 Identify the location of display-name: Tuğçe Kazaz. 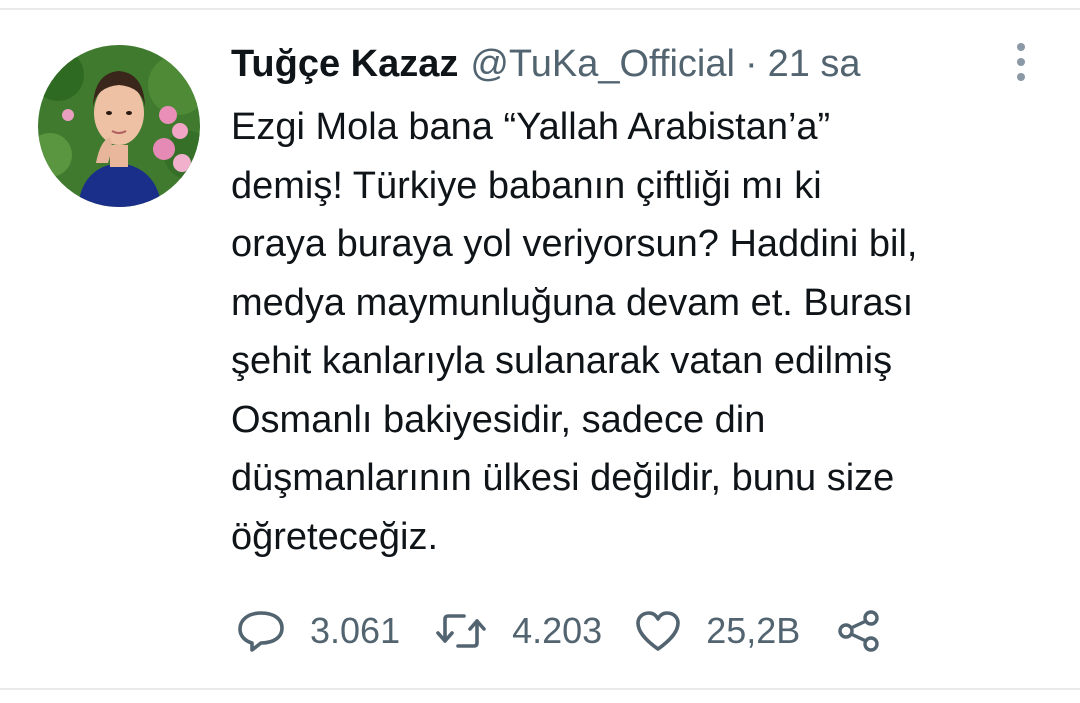
(344, 64).